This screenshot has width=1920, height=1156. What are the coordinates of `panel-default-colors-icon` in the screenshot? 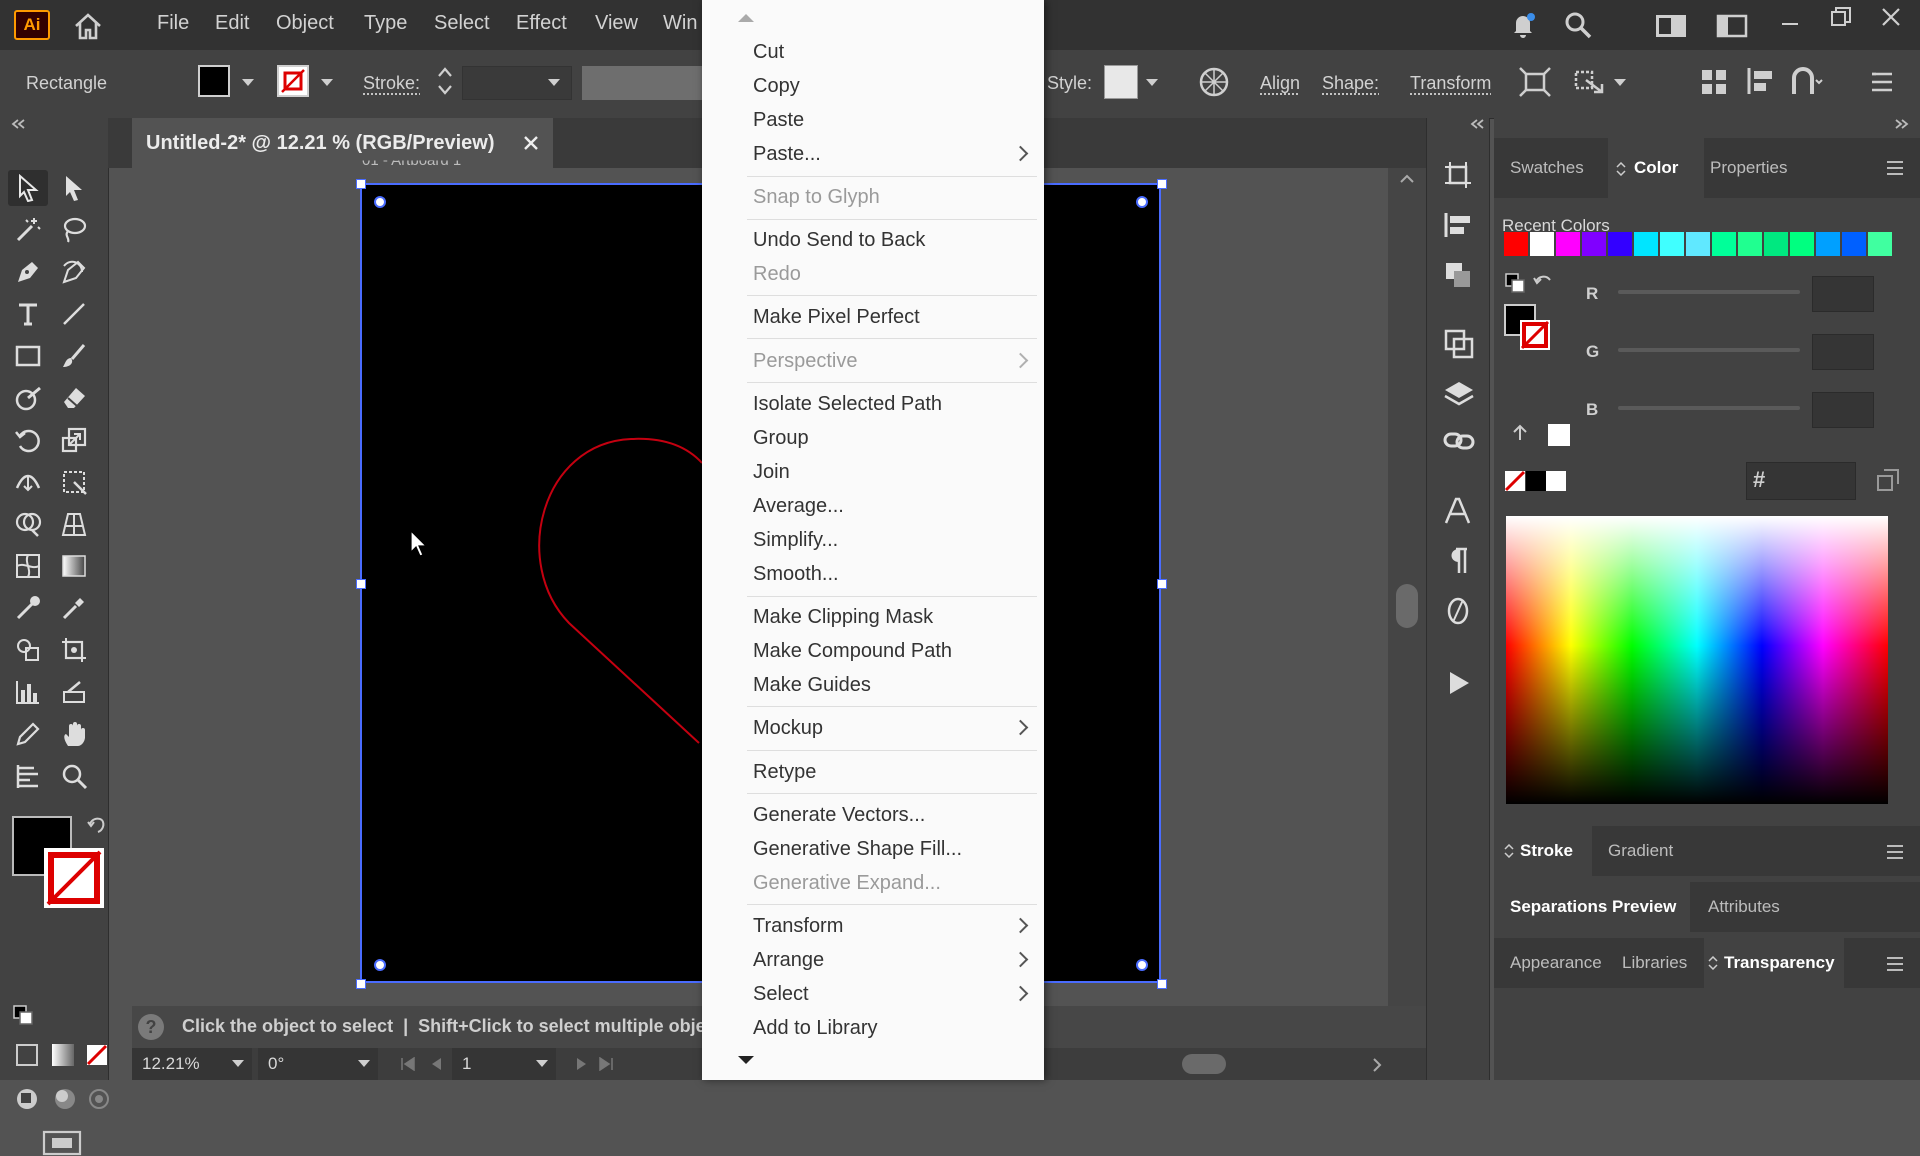 It's located at (1515, 283).